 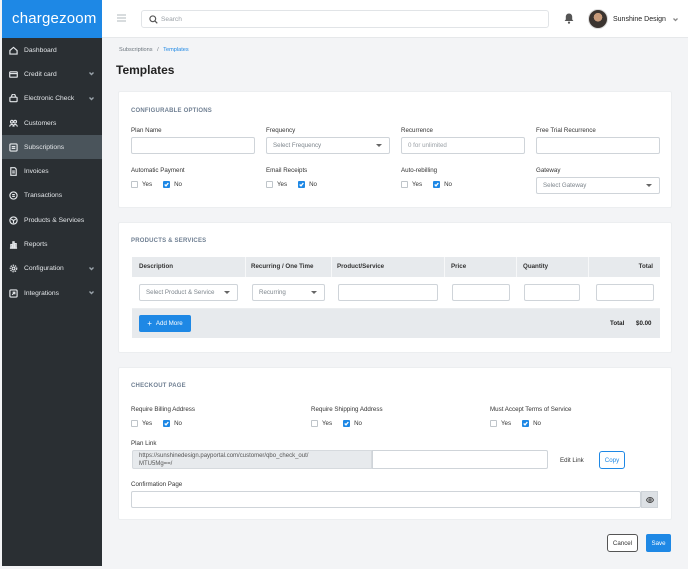 What do you see at coordinates (536, 266) in the screenshot?
I see `column-header: Quantity` at bounding box center [536, 266].